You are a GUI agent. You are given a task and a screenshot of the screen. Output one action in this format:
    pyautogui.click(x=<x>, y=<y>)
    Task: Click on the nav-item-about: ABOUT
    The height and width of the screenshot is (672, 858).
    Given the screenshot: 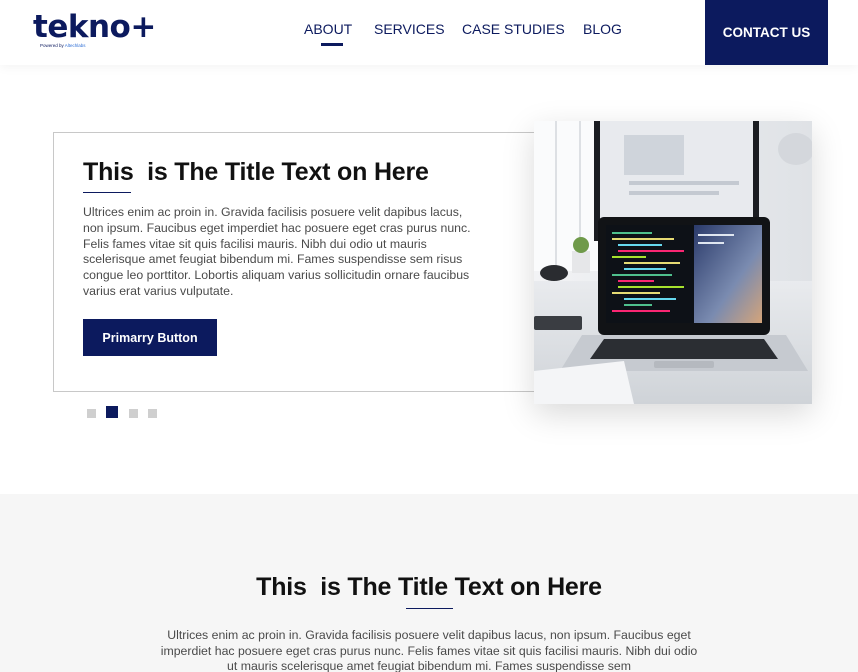 What is the action you would take?
    pyautogui.click(x=328, y=33)
    